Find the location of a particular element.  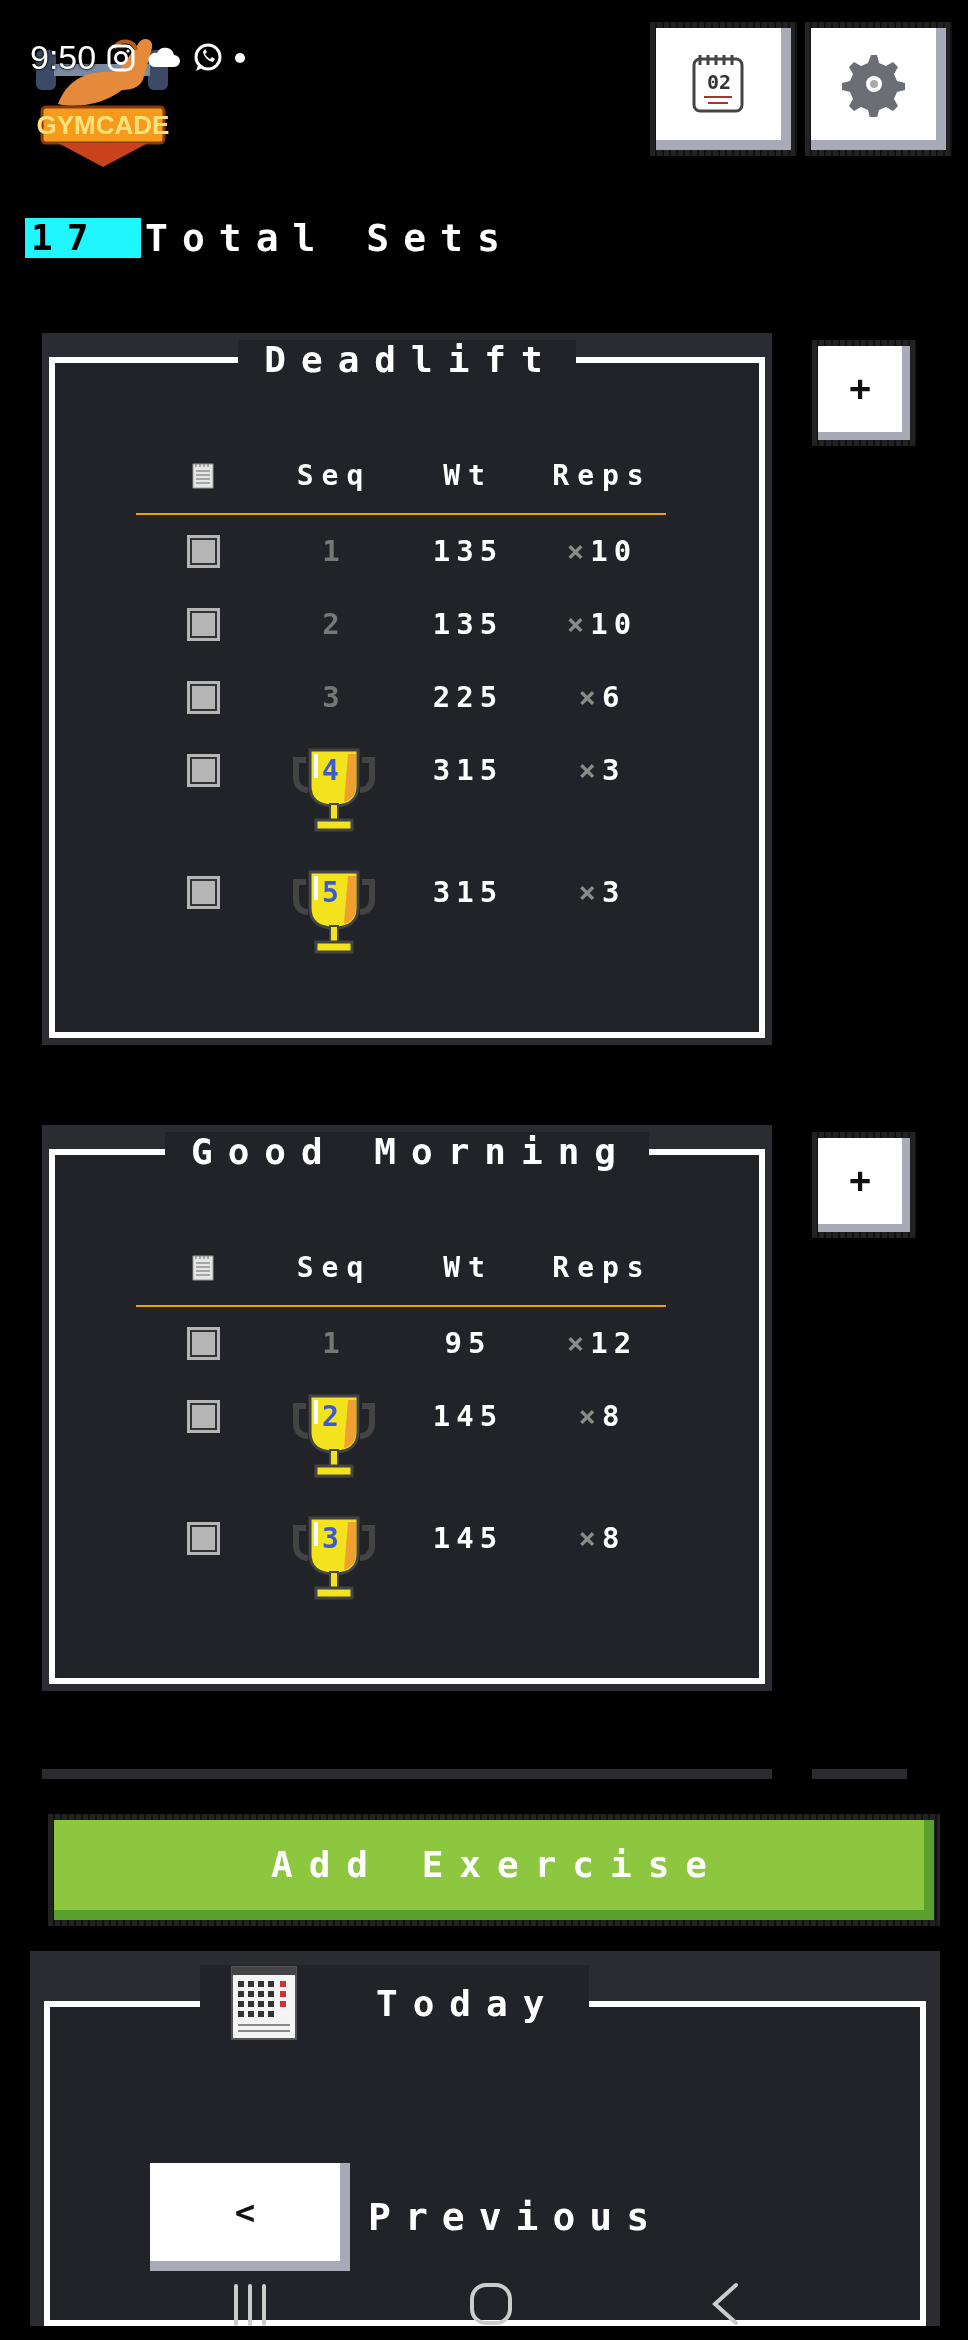

set-number: 4 is located at coordinates (330, 771).